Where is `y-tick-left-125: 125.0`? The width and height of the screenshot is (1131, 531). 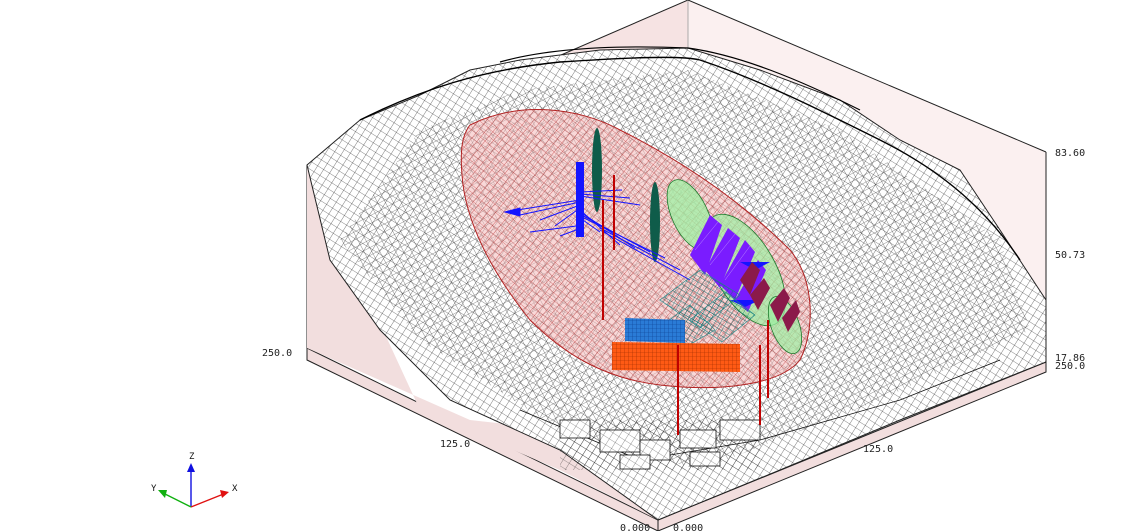
y-tick-left-125: 125.0 is located at coordinates (455, 444).